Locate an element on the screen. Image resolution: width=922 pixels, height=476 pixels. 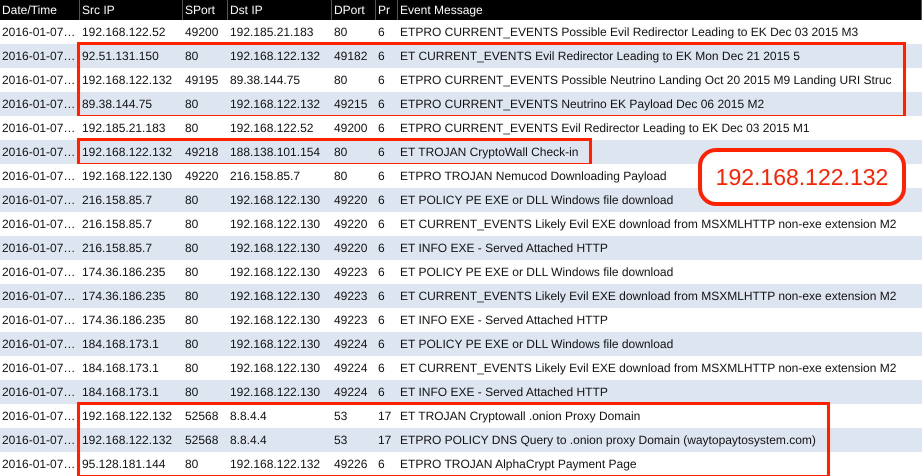
table-cell: ETPRO TROJAN AlphaCrypt Payment Page is located at coordinates (518, 464).